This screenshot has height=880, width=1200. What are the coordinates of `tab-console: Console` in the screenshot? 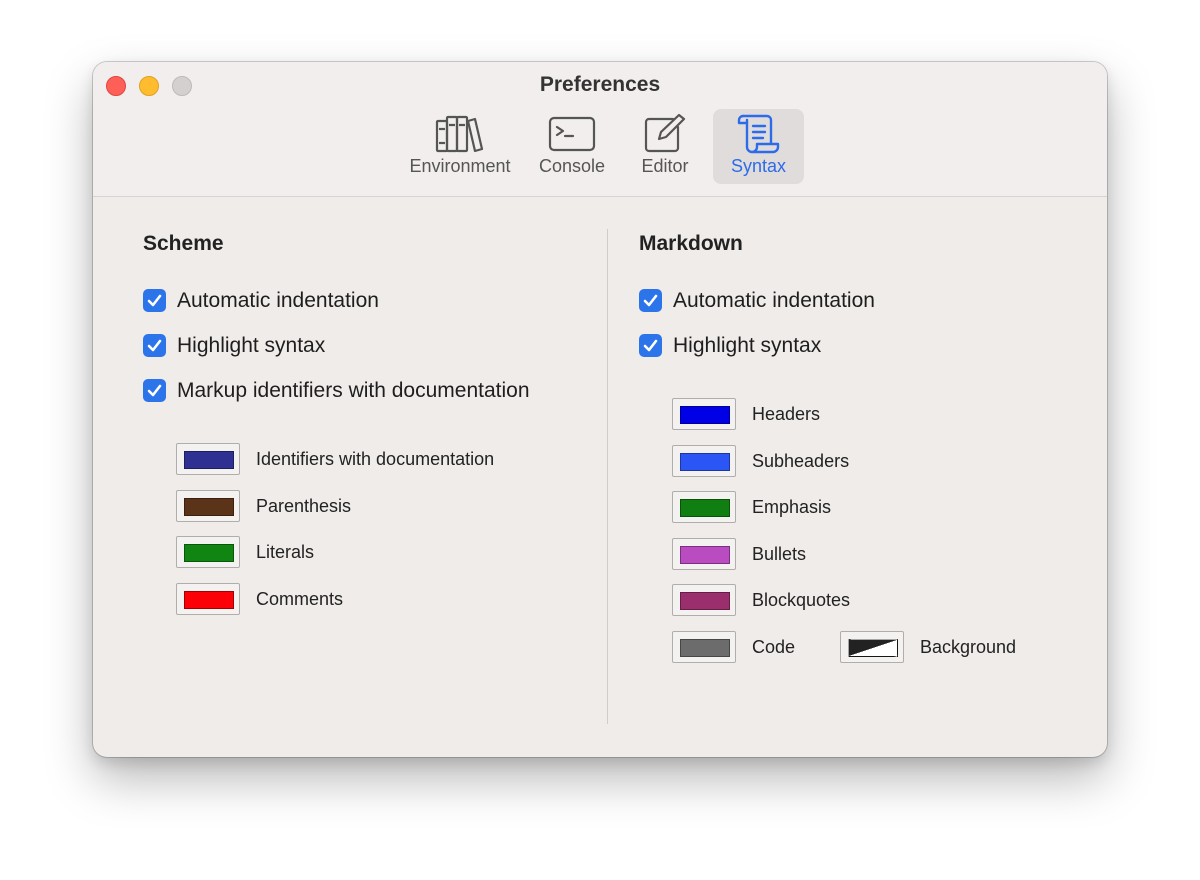 It's located at (572, 146).